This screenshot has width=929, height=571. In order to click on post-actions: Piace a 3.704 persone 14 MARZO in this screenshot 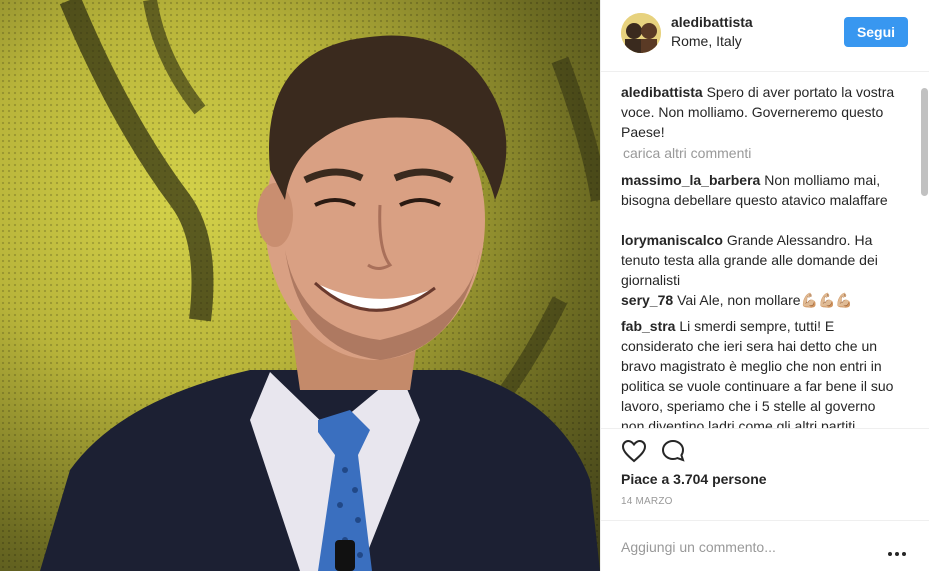, I will do `click(765, 479)`.